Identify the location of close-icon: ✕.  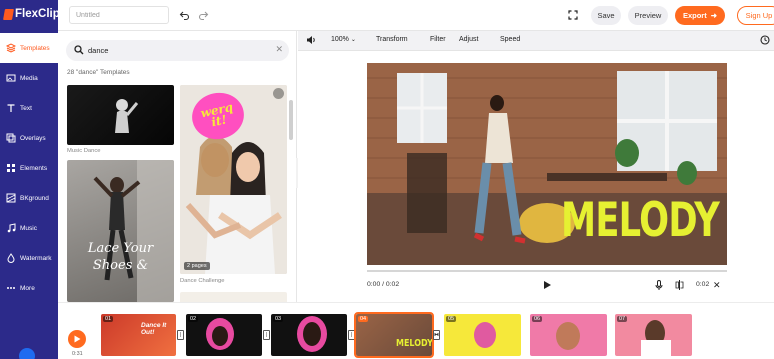
(717, 285).